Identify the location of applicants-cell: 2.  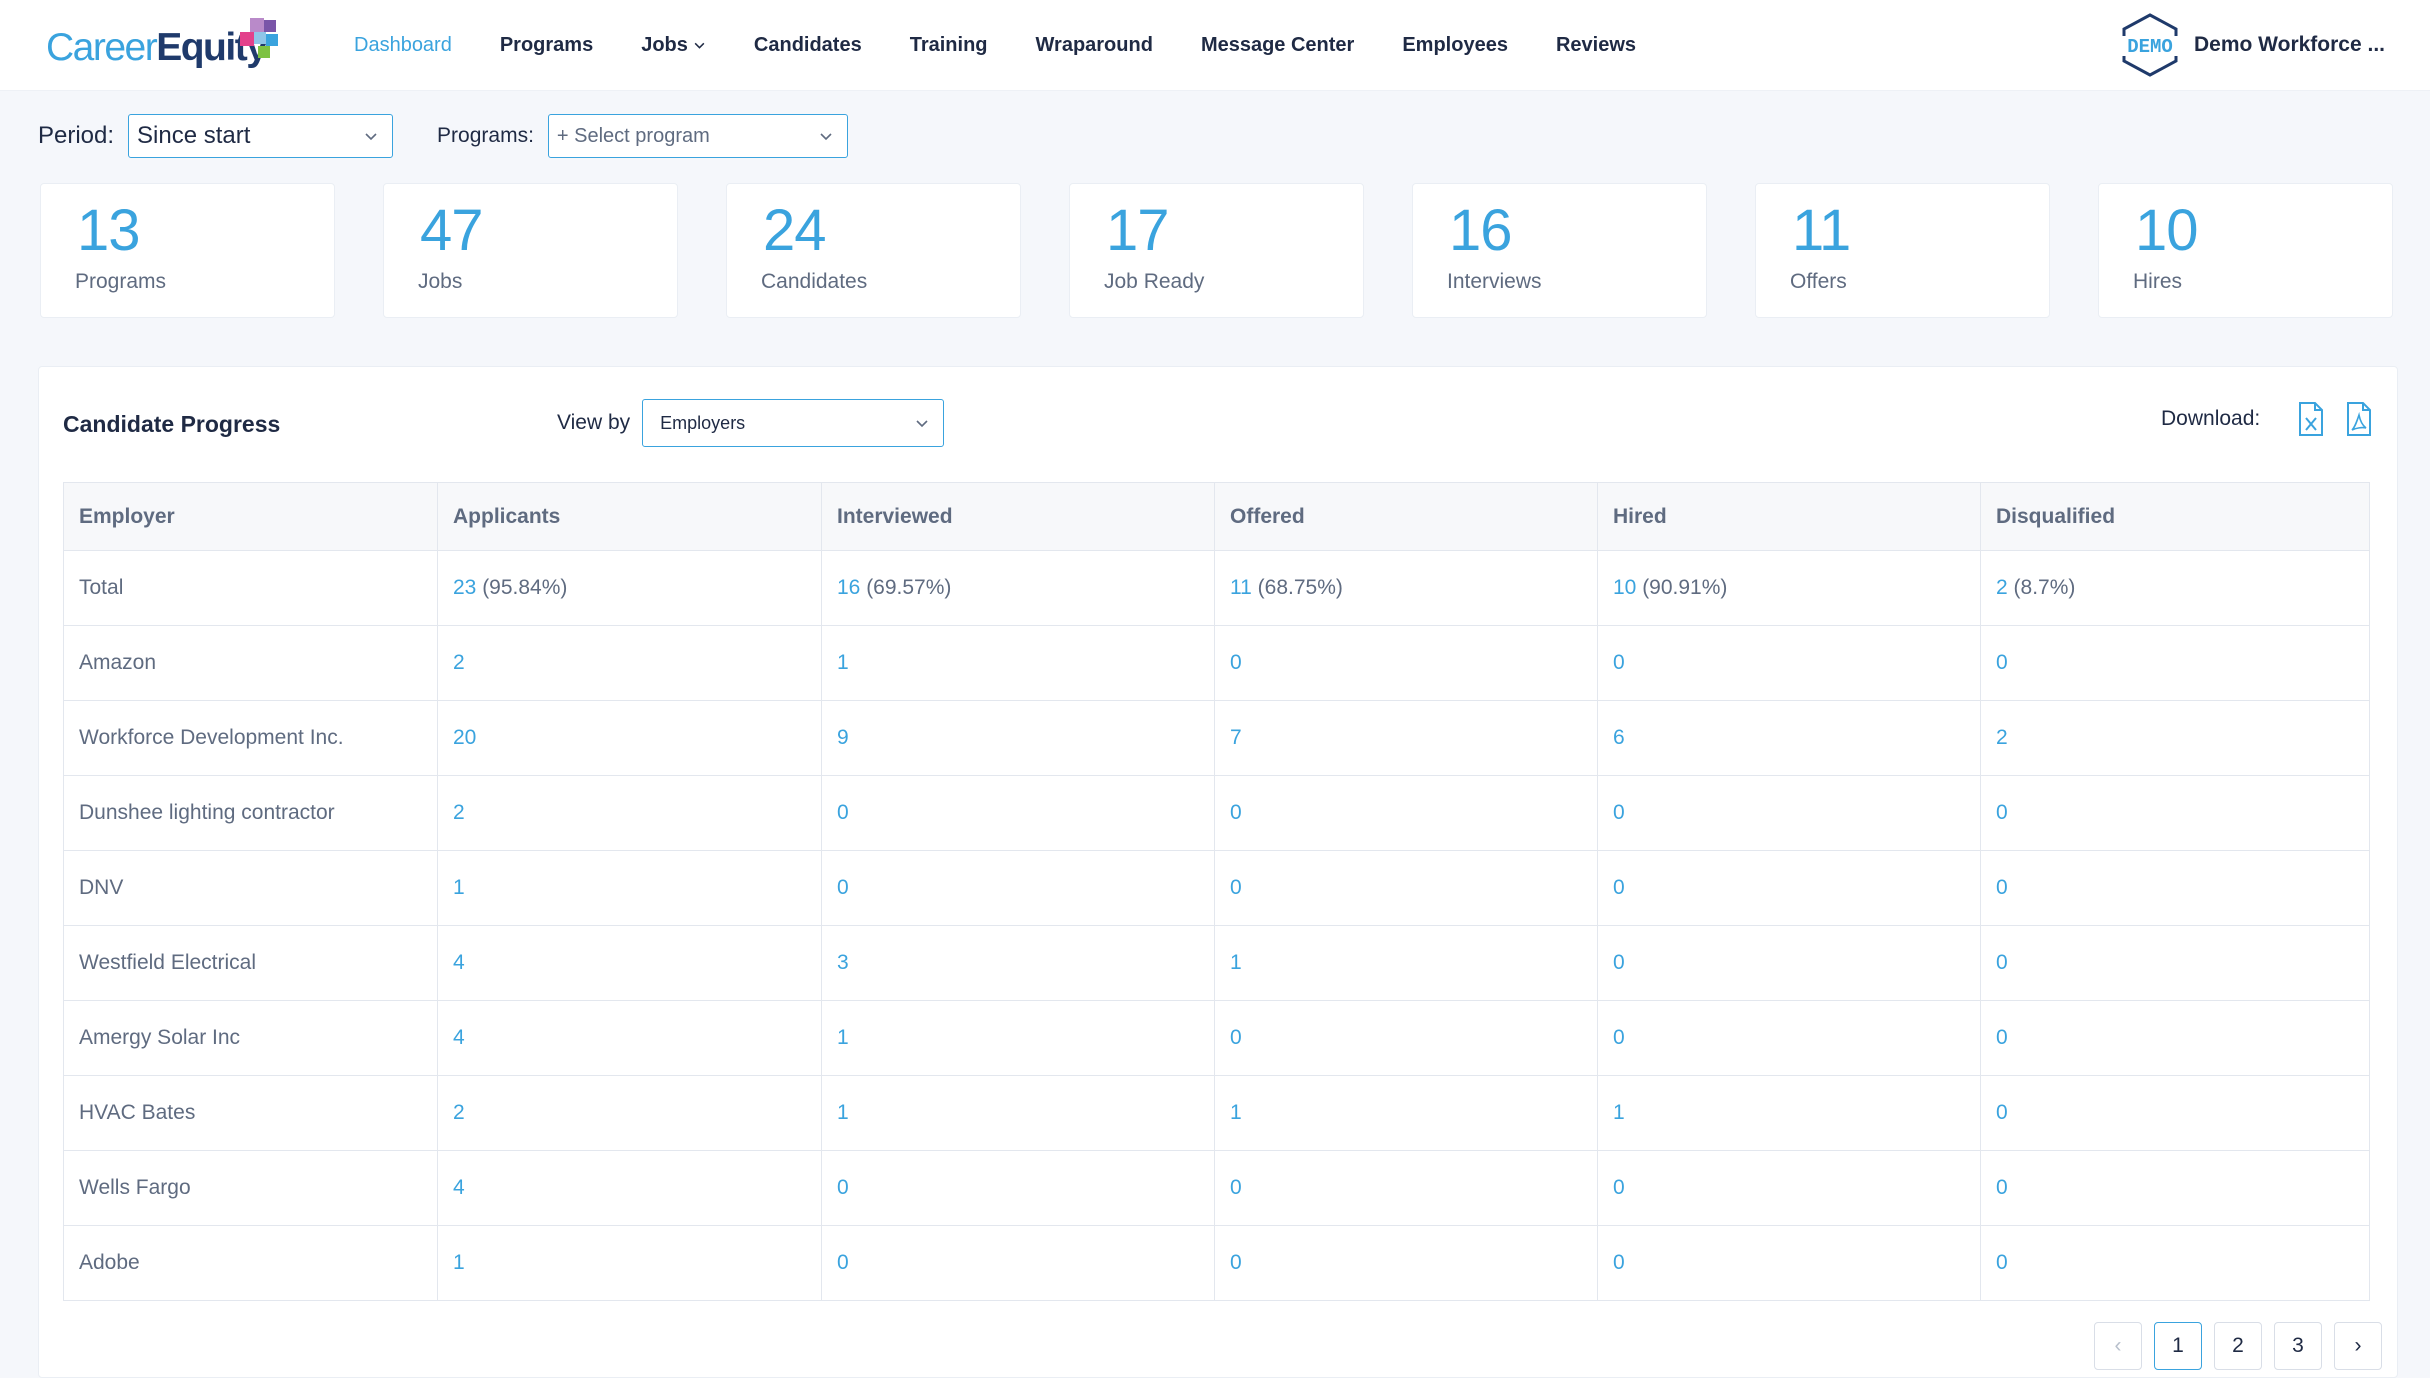
(629, 663).